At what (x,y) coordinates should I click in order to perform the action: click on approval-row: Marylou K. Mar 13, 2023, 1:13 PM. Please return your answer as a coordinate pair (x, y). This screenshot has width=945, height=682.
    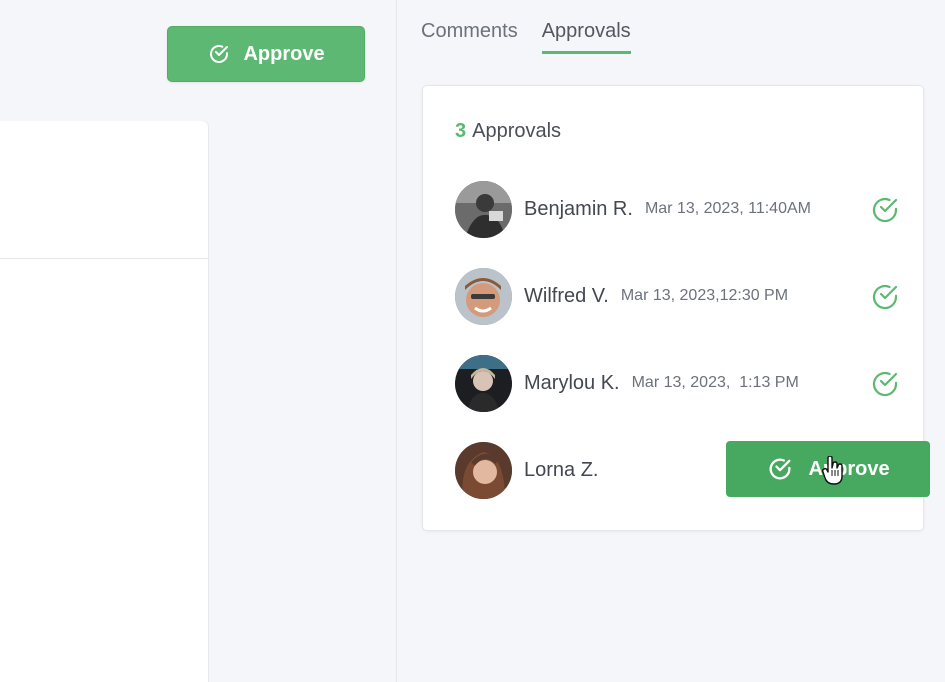
    Looking at the image, I should click on (678, 383).